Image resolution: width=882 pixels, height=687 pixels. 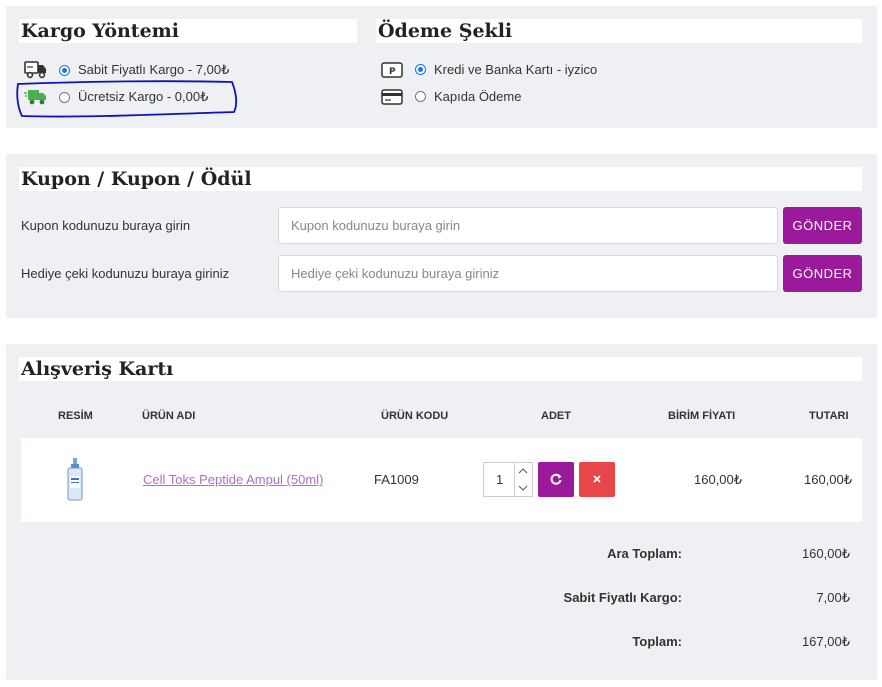 I want to click on remove-button, so click(x=597, y=479).